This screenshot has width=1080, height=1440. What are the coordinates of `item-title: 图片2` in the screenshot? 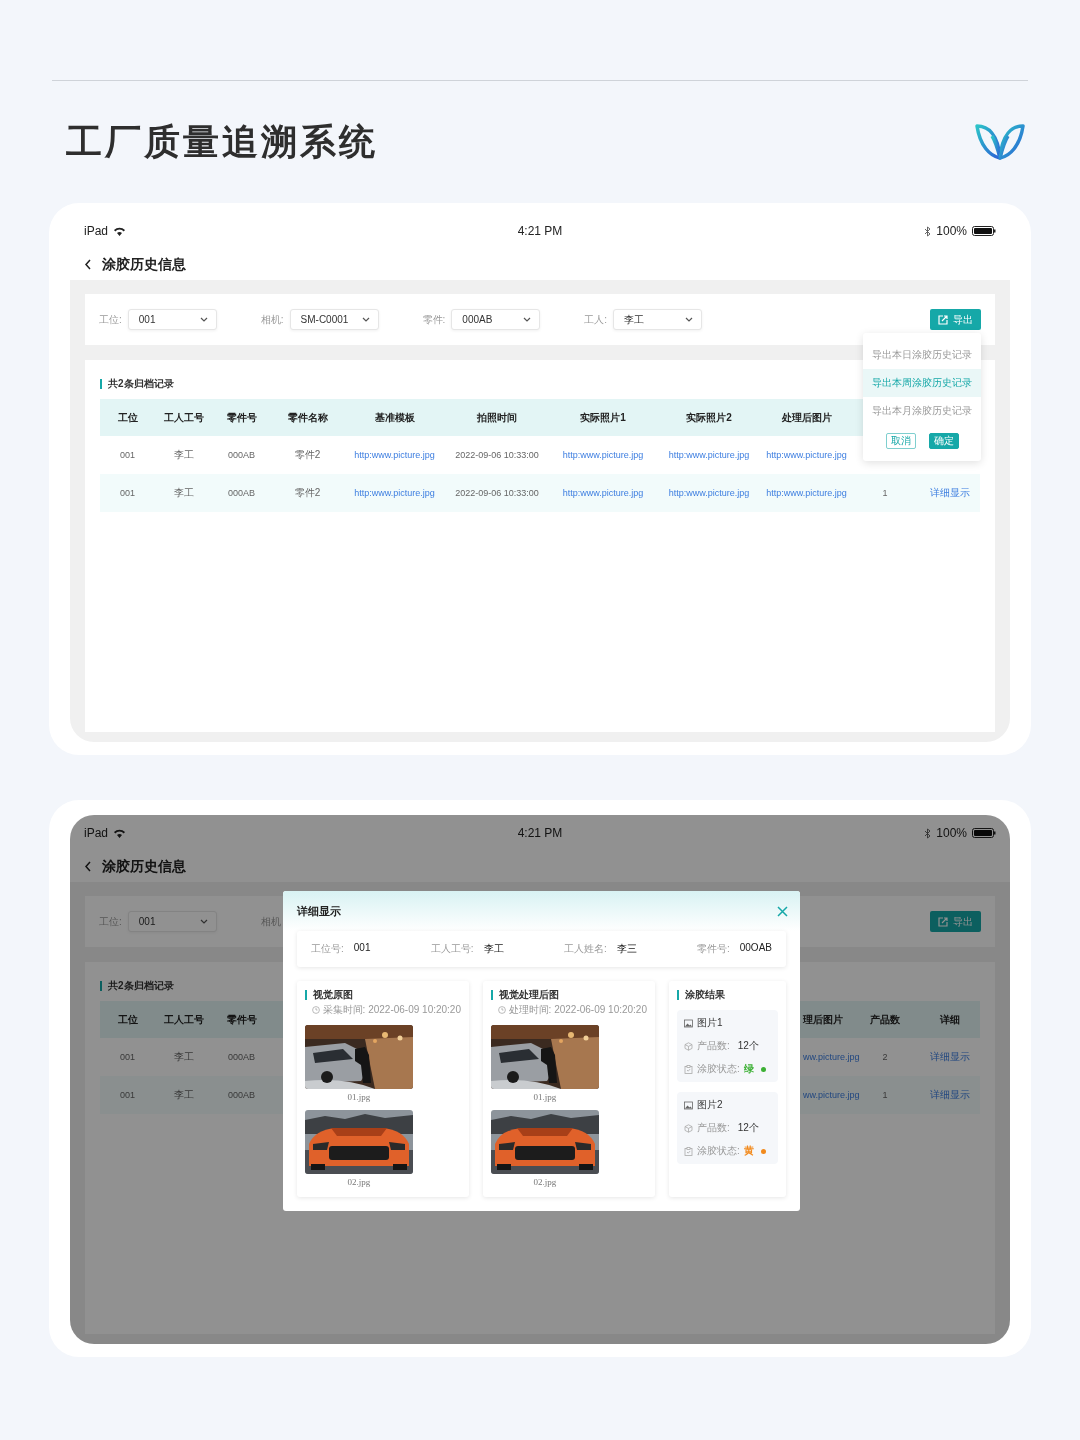 It's located at (710, 1105).